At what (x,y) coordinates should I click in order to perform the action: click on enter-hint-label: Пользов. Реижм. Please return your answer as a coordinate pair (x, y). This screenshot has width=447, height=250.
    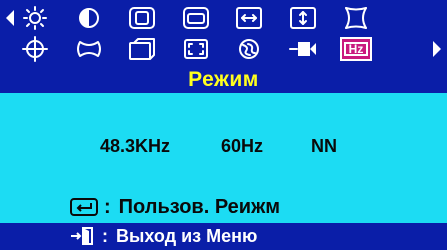
    Looking at the image, I should click on (199, 206).